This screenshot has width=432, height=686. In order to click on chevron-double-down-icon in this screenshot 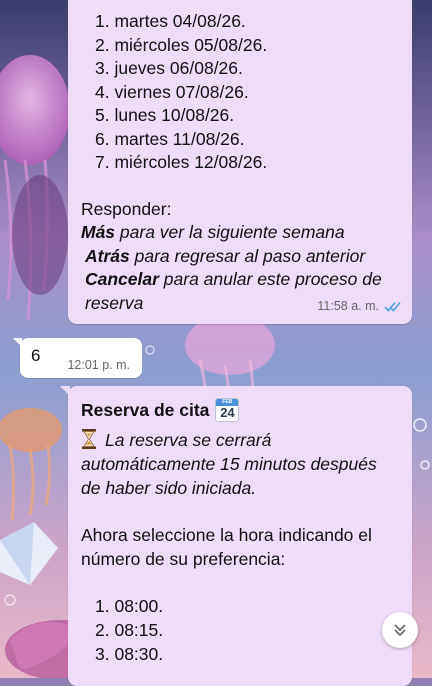, I will do `click(400, 630)`.